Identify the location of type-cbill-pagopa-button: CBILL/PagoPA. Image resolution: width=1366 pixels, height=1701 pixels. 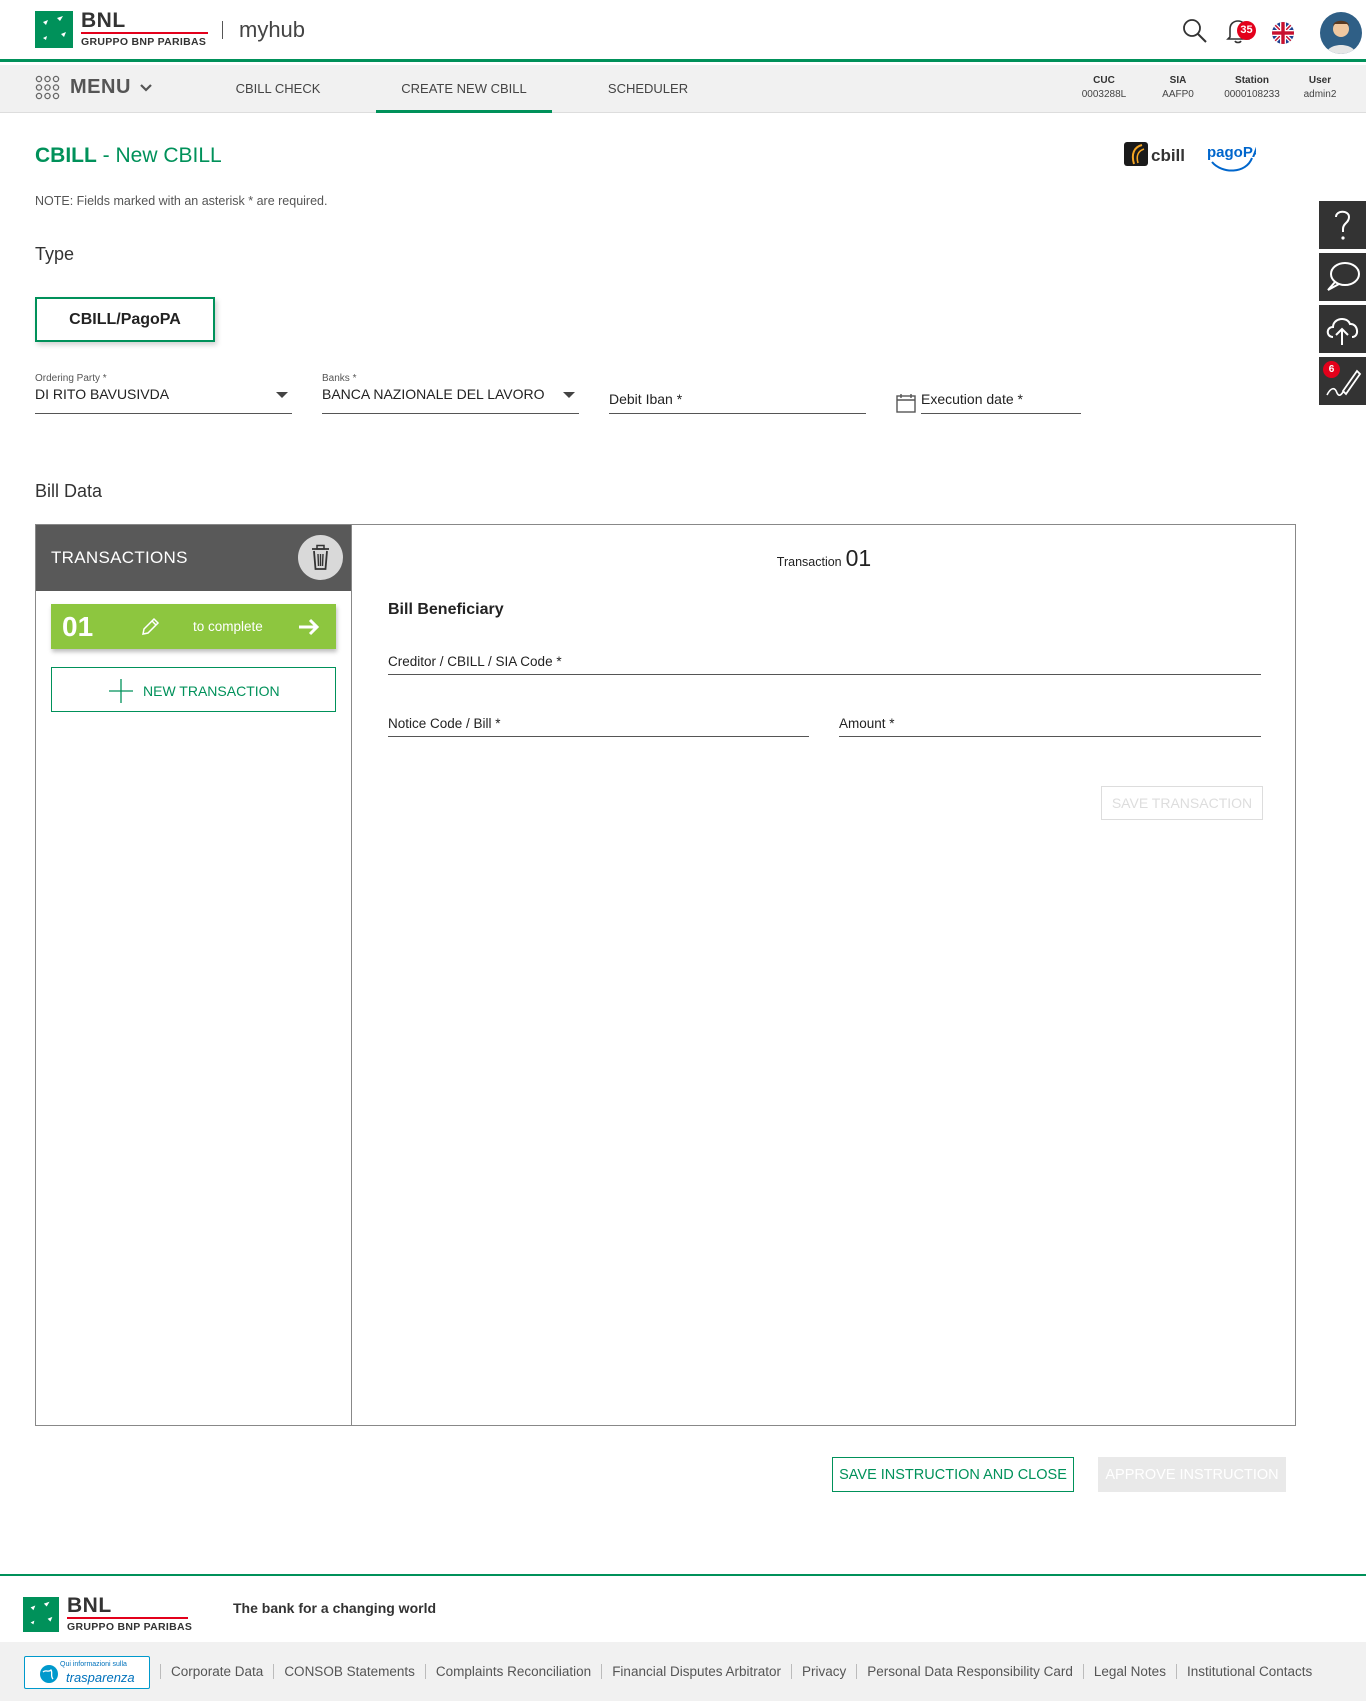
(125, 319).